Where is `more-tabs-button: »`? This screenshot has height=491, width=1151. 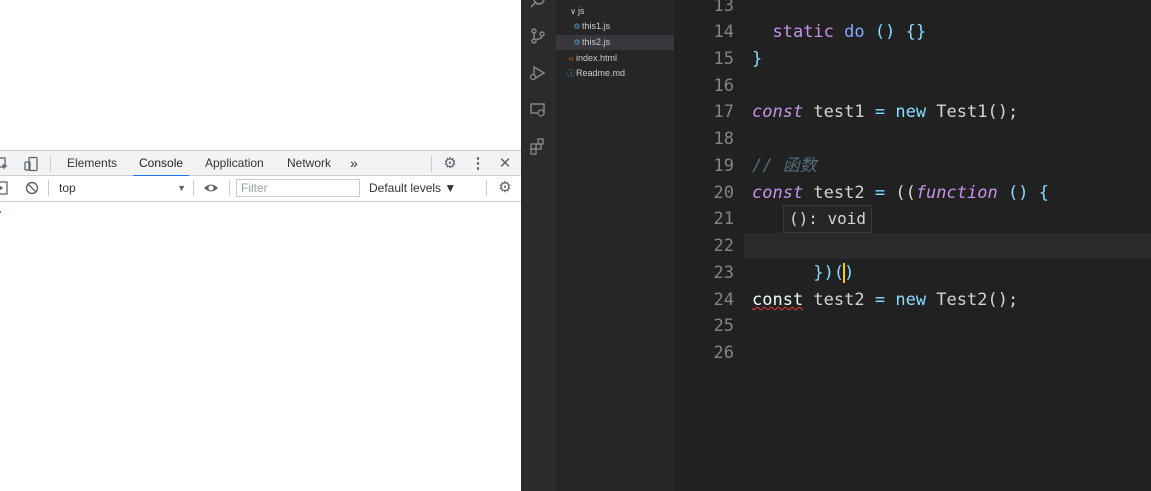
more-tabs-button: » is located at coordinates (354, 163).